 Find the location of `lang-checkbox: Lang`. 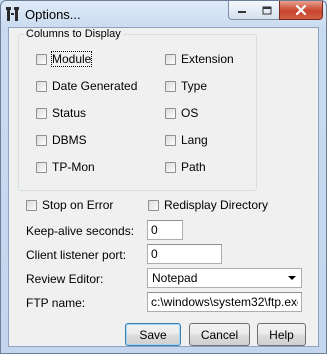

lang-checkbox: Lang is located at coordinates (186, 140).